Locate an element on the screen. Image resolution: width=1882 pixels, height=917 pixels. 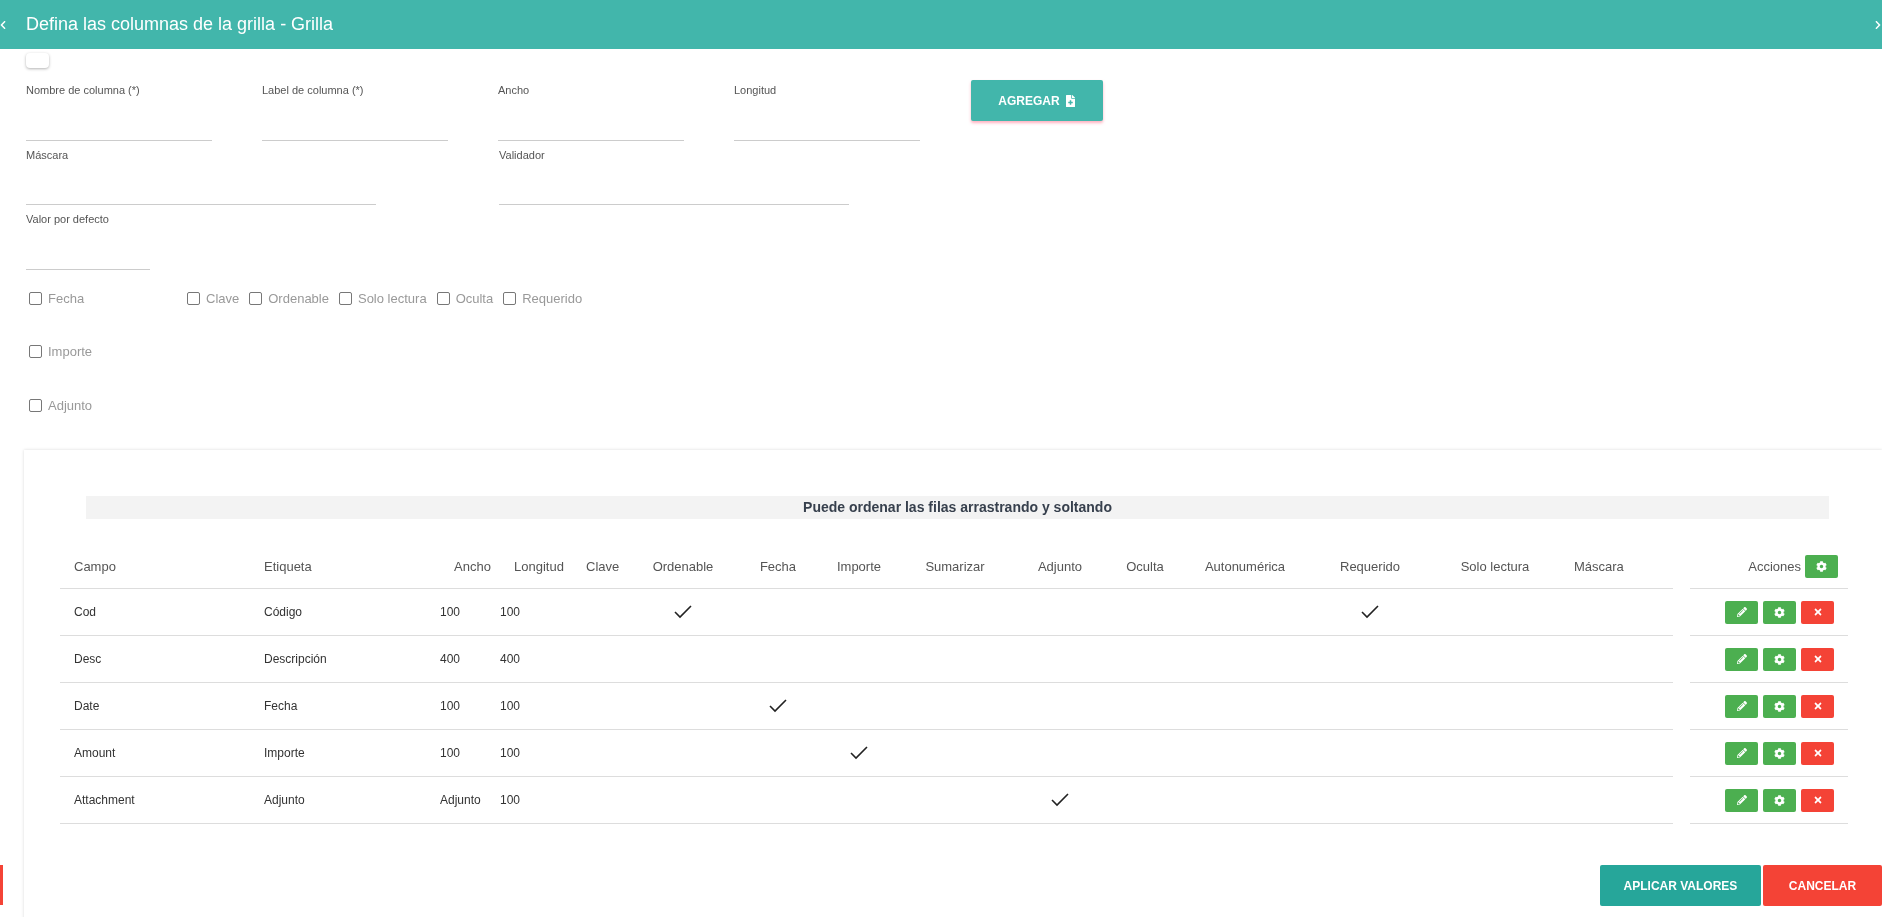
field-label: Valor por defecto is located at coordinates (68, 219).